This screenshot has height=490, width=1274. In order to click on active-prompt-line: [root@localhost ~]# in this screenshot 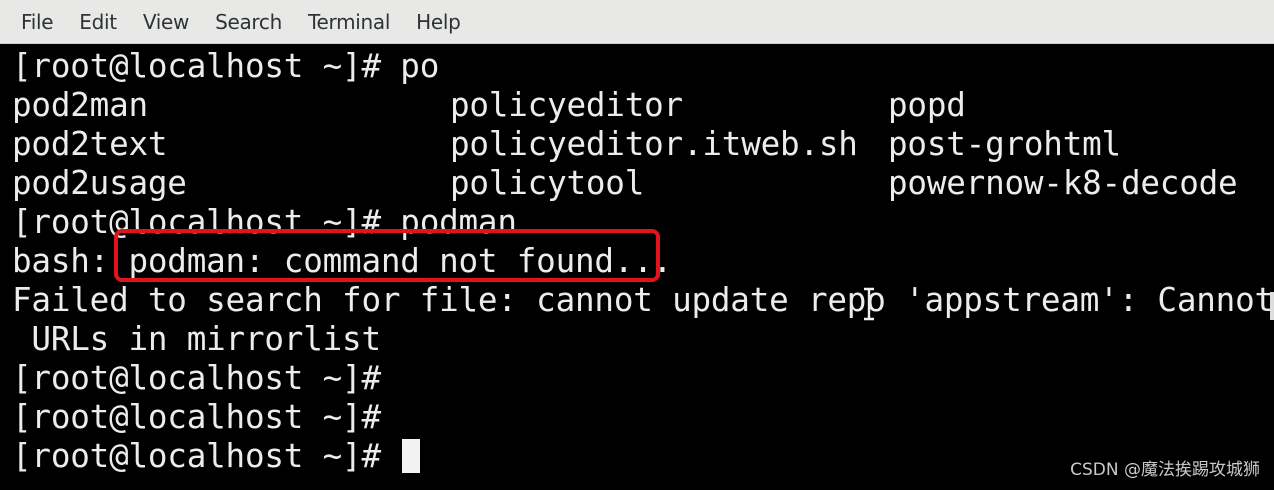, I will do `click(216, 456)`.